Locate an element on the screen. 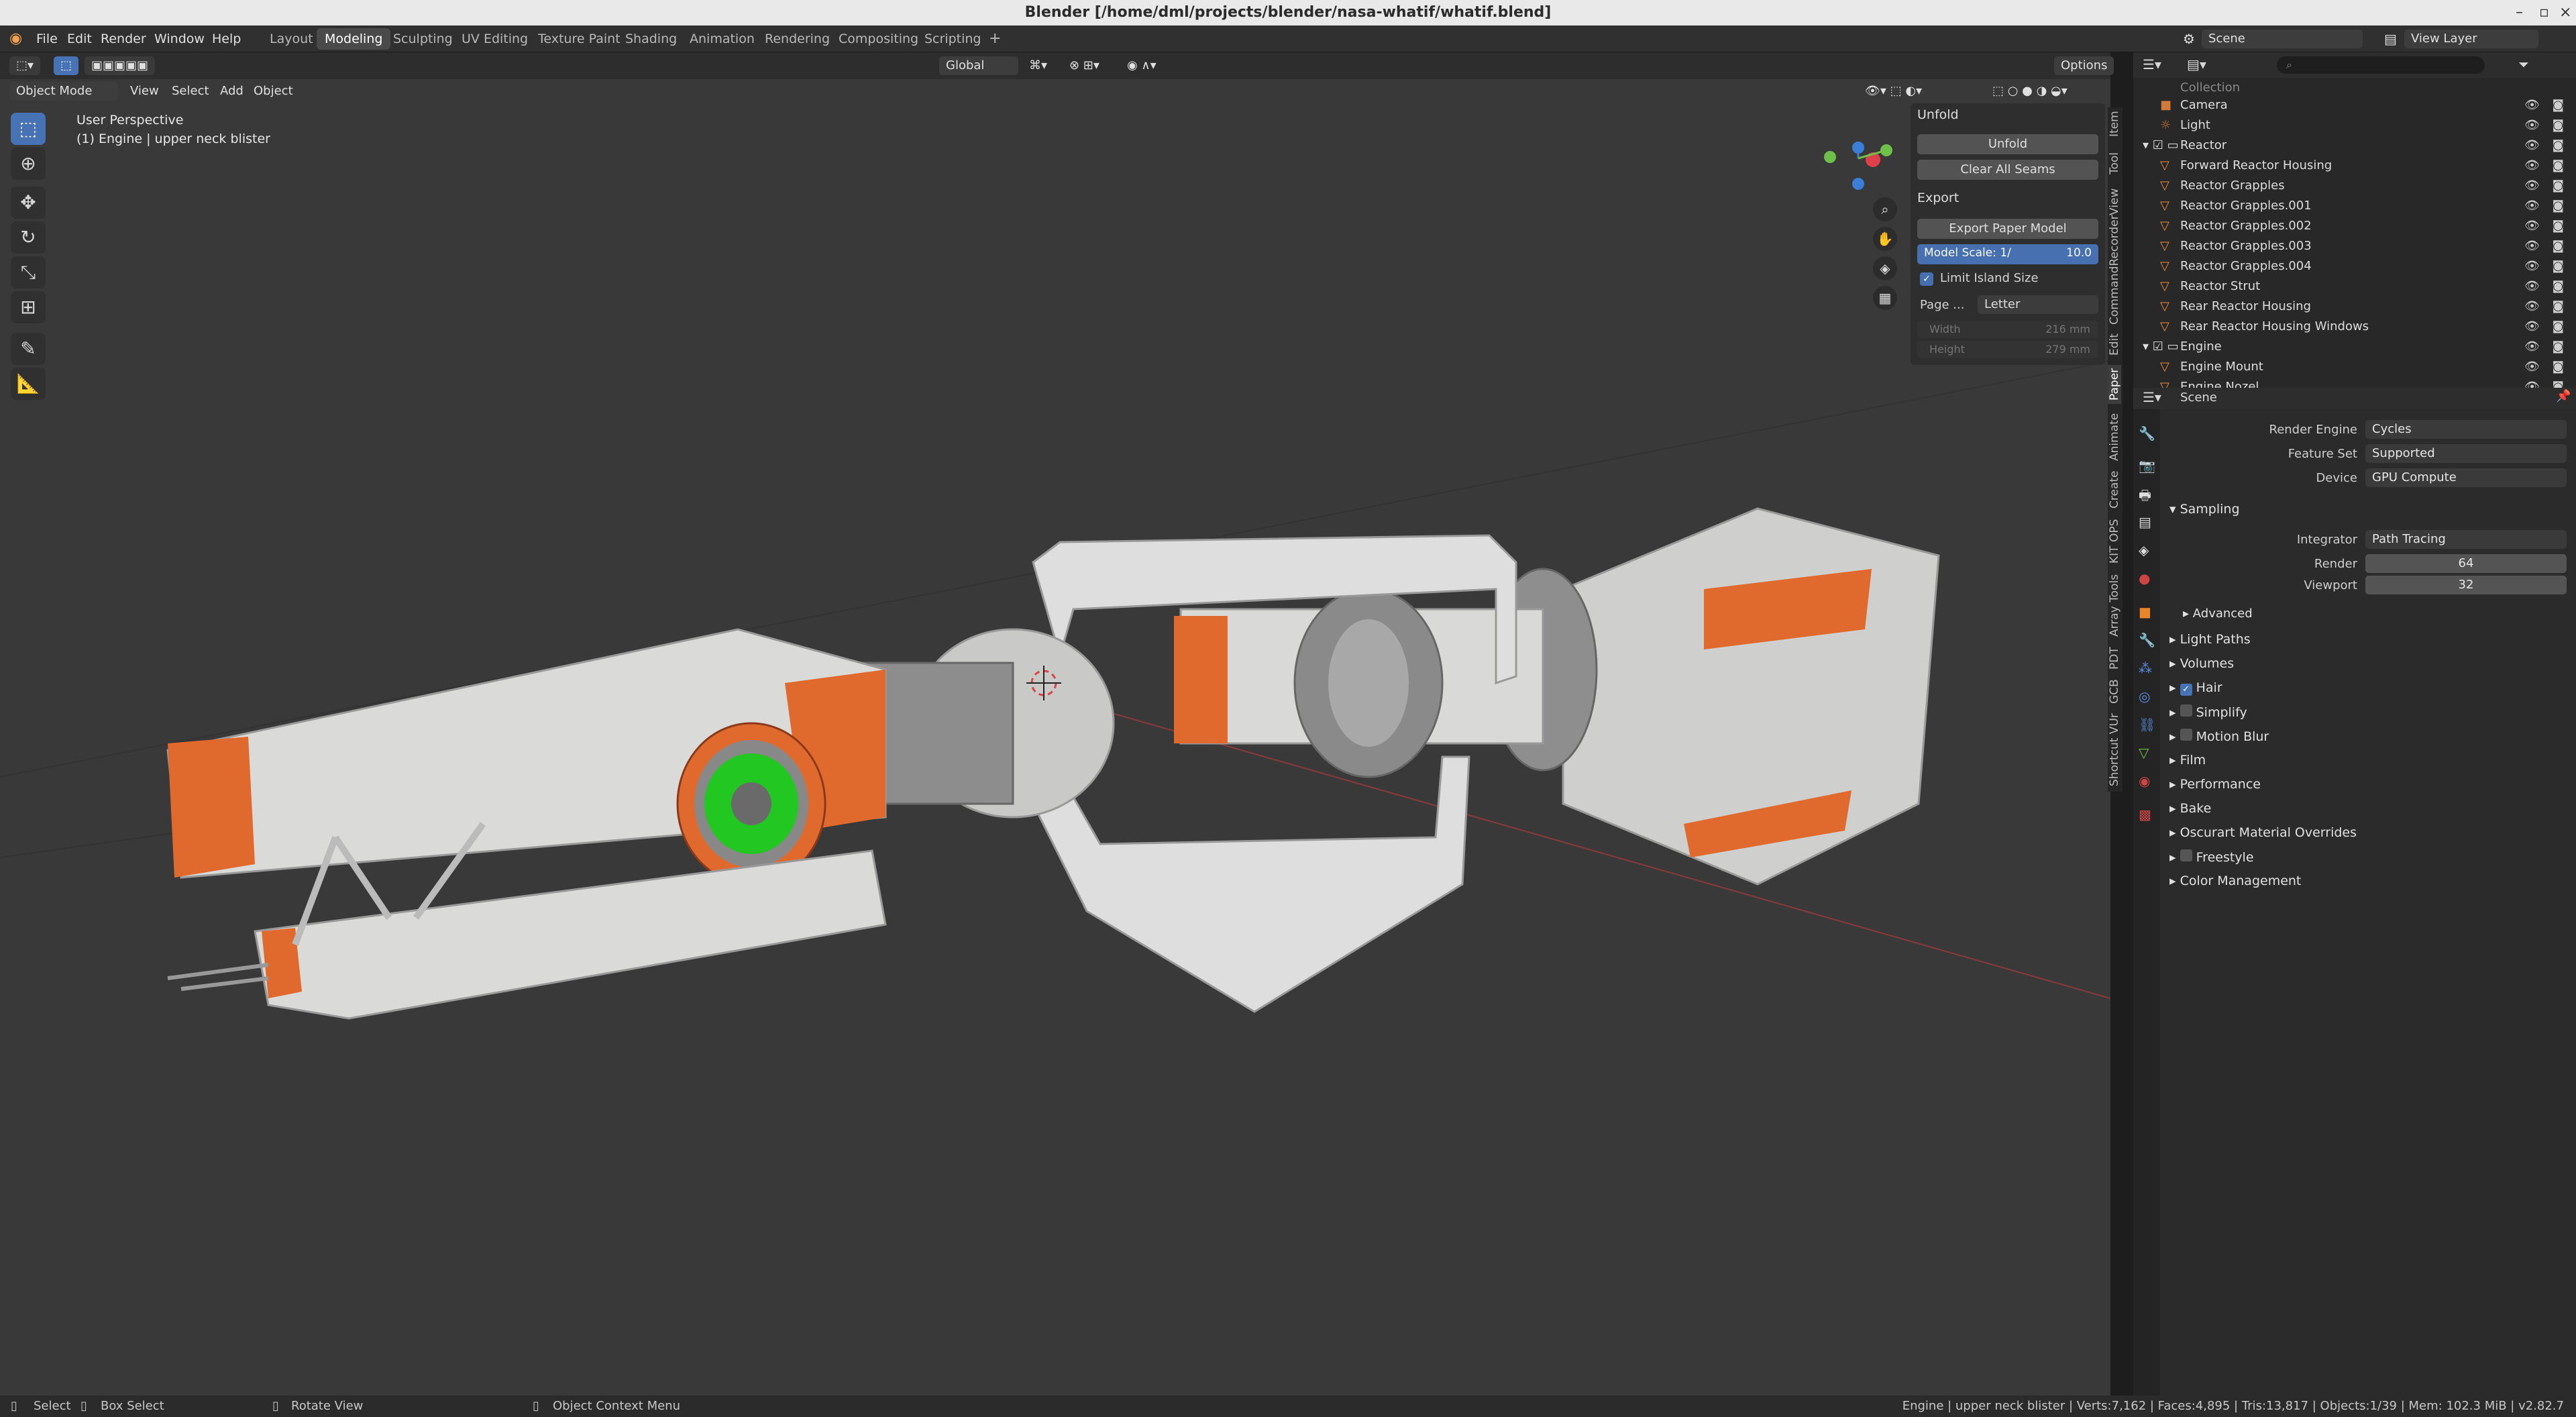 The width and height of the screenshot is (2576, 1417). workspace-tab-texture-paint: Texture Paint is located at coordinates (579, 39).